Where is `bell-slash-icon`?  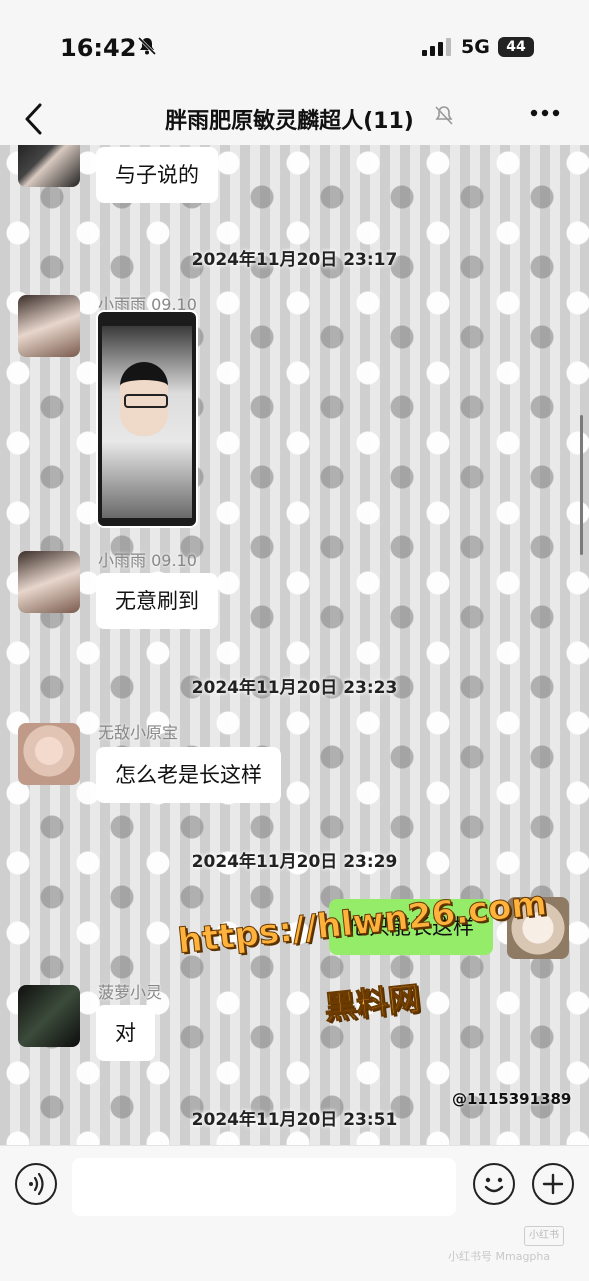
bell-slash-icon is located at coordinates (147, 46).